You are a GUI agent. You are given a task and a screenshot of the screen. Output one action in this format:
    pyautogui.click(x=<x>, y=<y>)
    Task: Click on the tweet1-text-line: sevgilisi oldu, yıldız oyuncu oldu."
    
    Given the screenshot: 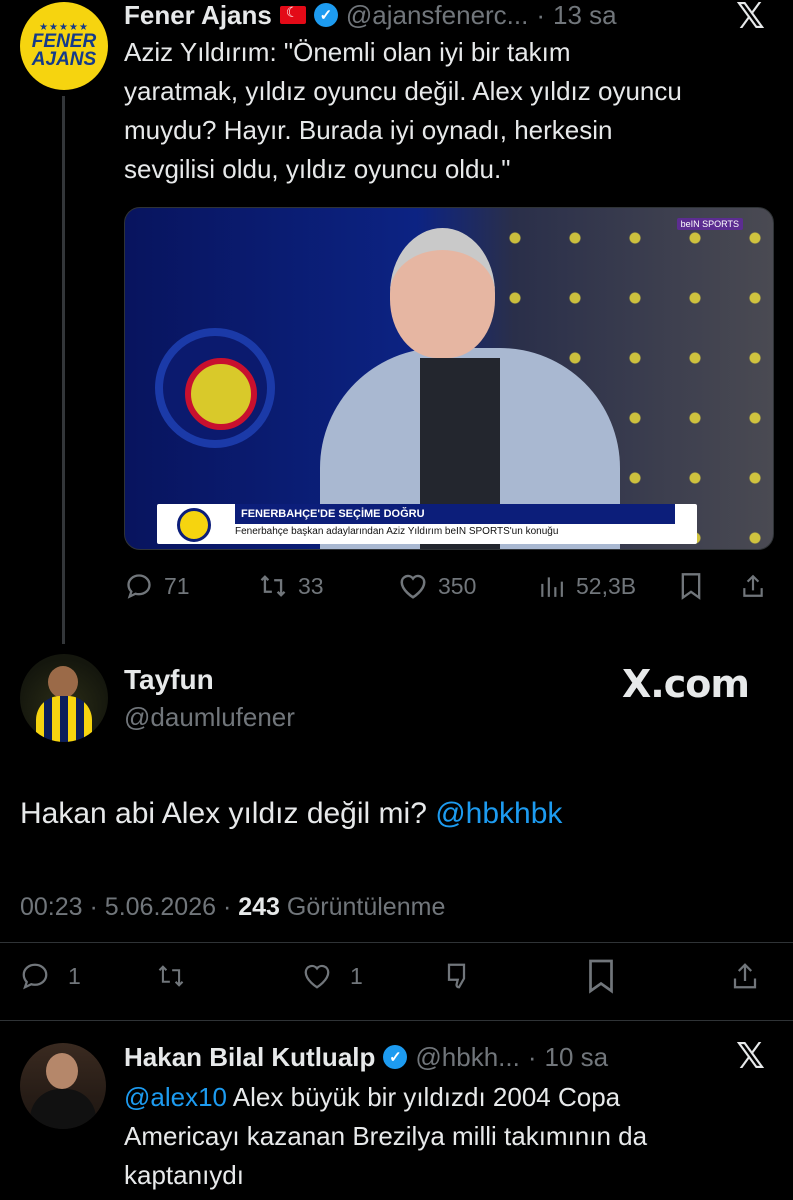 What is the action you would take?
    pyautogui.click(x=317, y=169)
    